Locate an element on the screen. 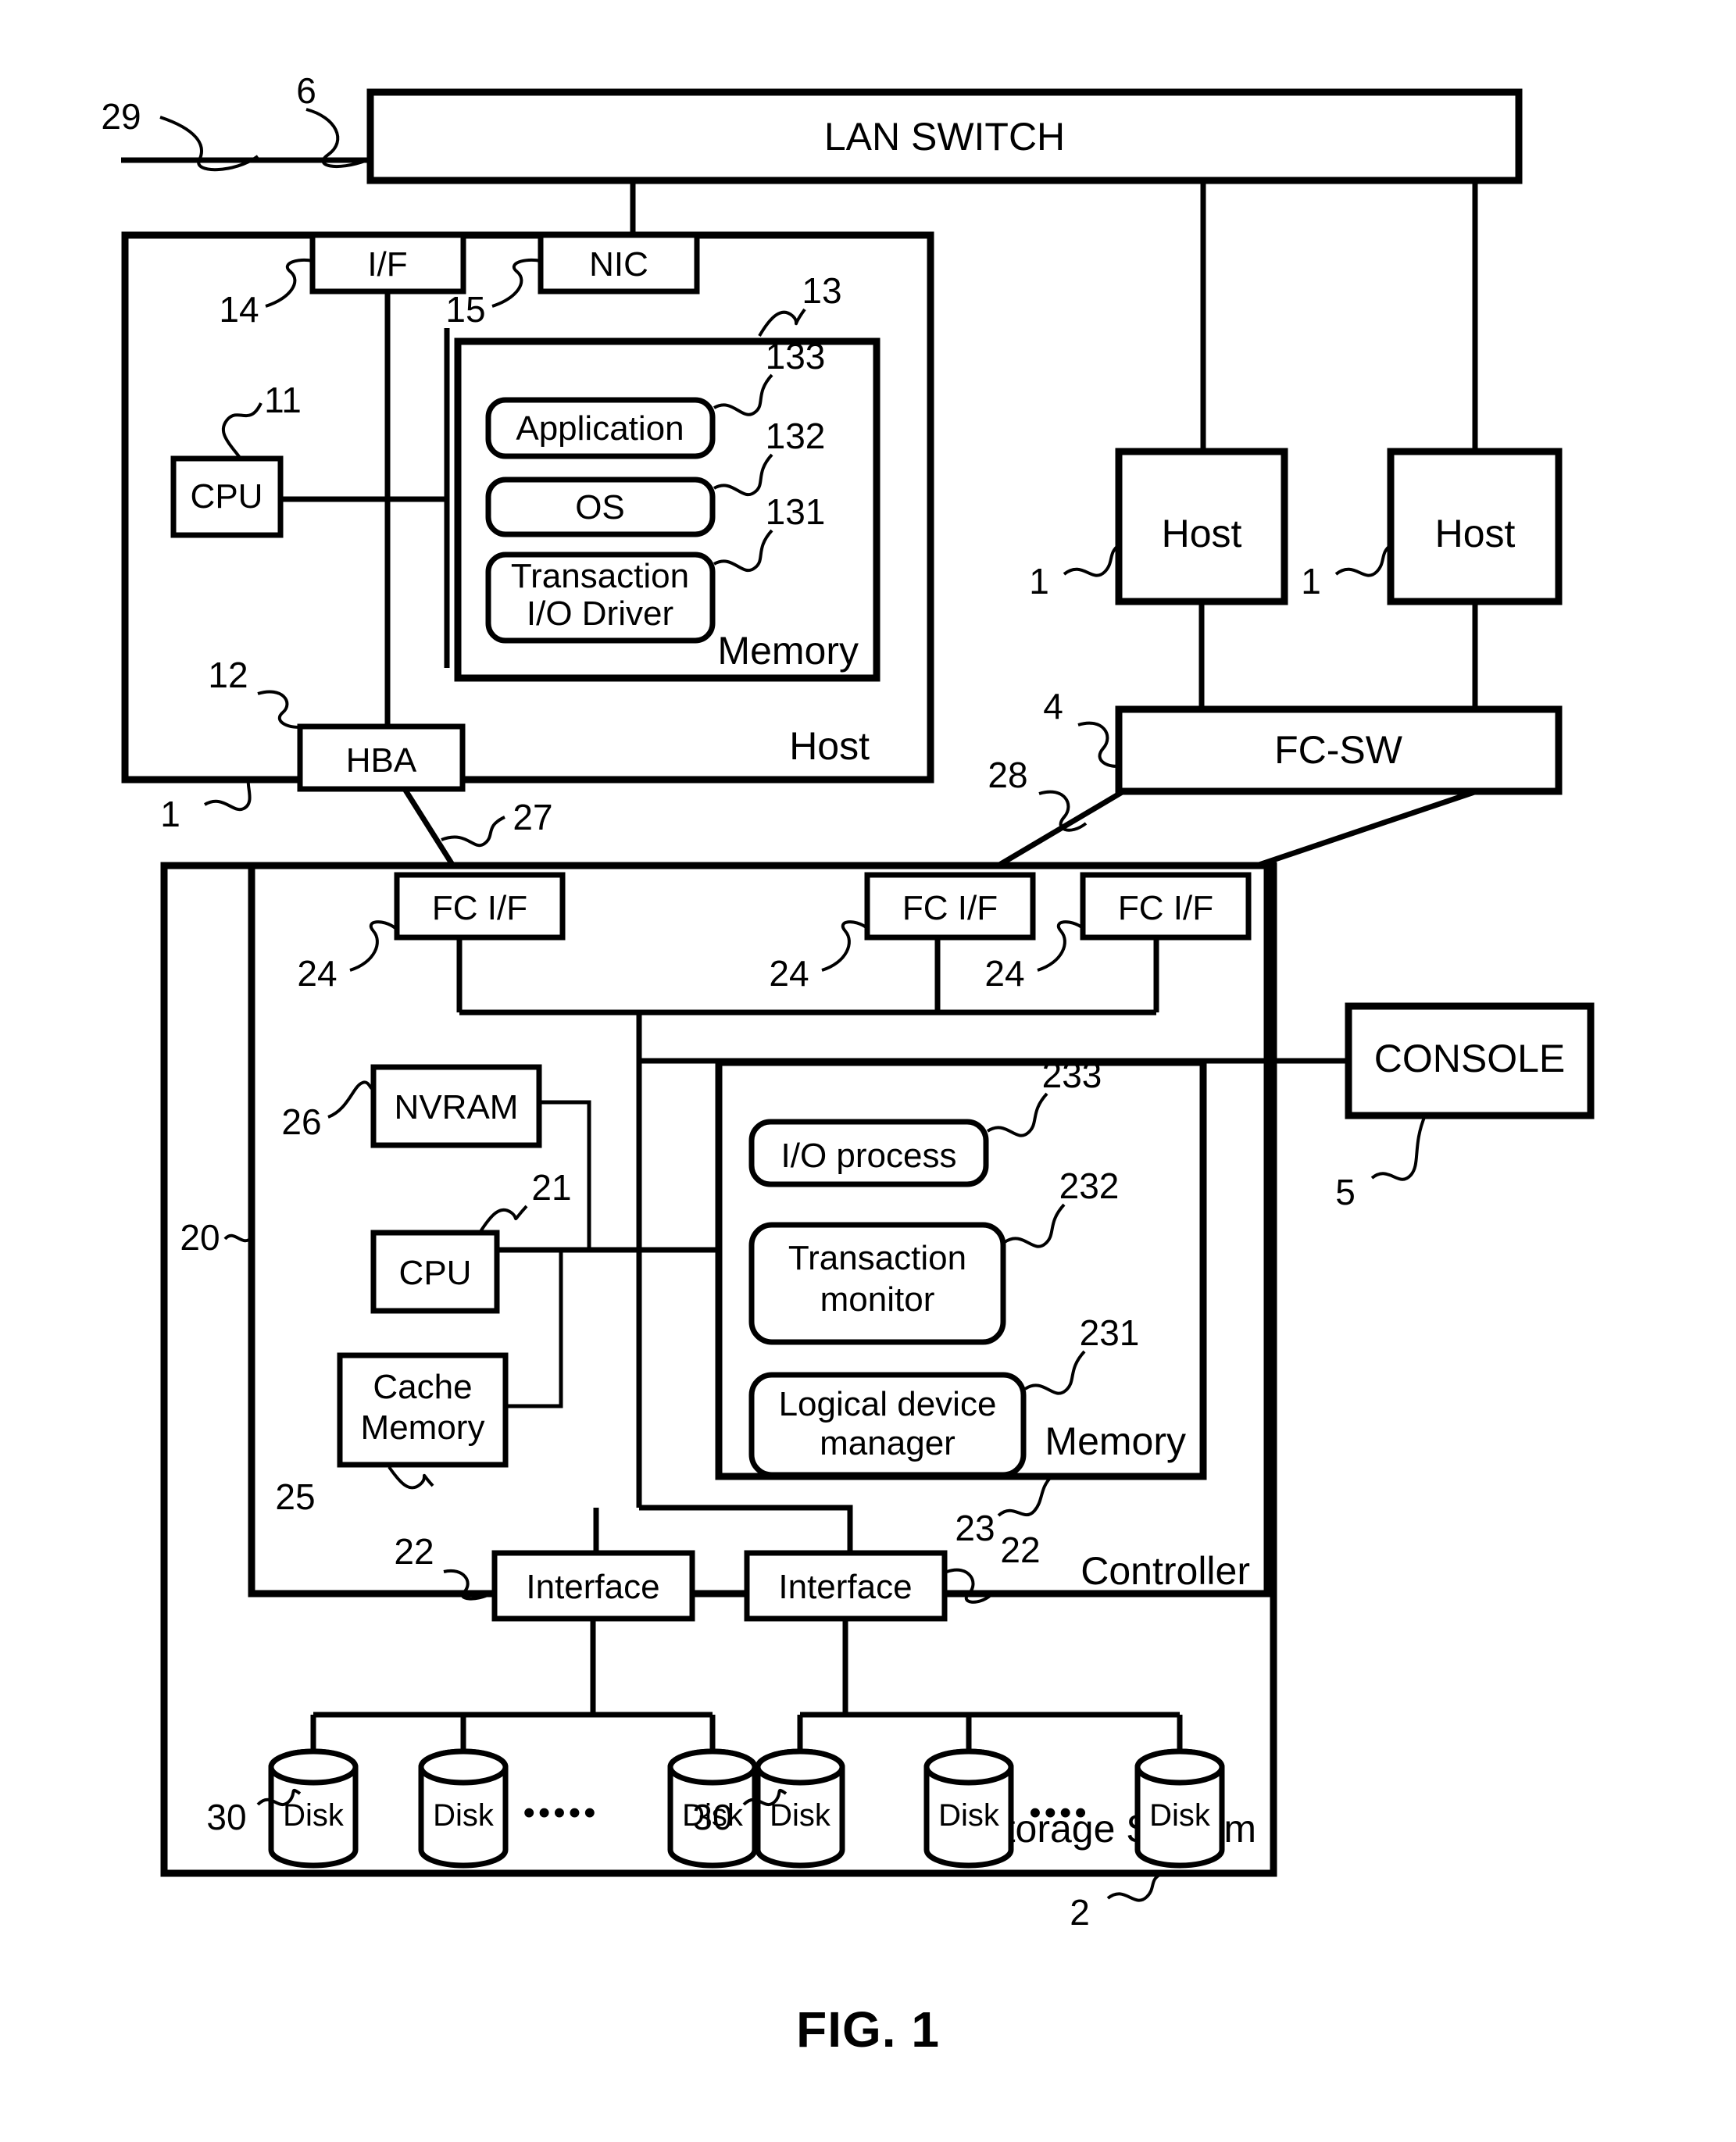 The width and height of the screenshot is (1736, 2142). figure-caption: FIG. 1 is located at coordinates (868, 2029).